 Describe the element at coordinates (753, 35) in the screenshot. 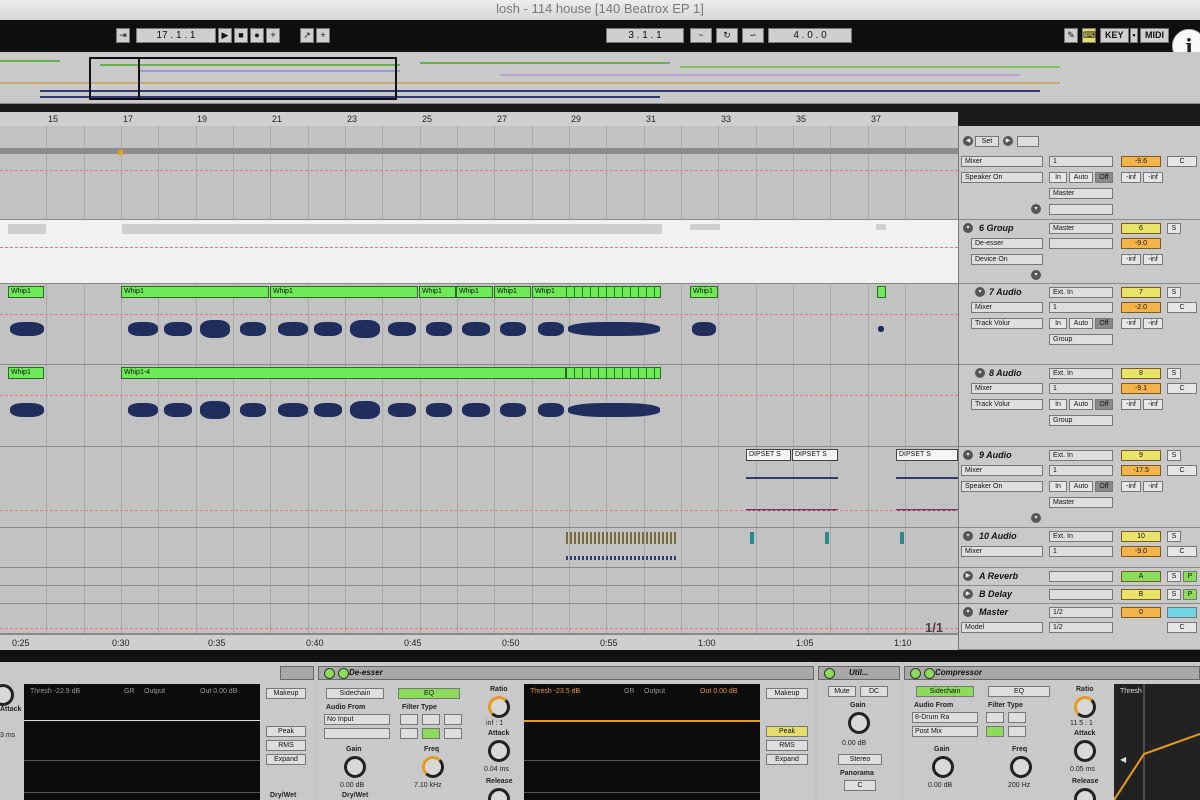

I see `punch-out-icon: ∽` at that location.